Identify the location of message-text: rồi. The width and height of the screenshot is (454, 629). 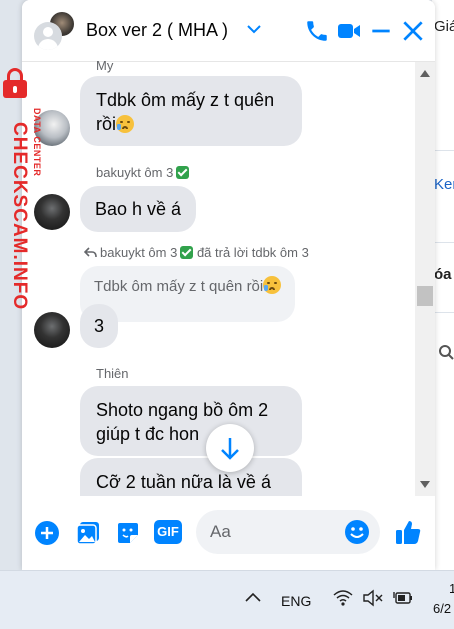
(106, 124).